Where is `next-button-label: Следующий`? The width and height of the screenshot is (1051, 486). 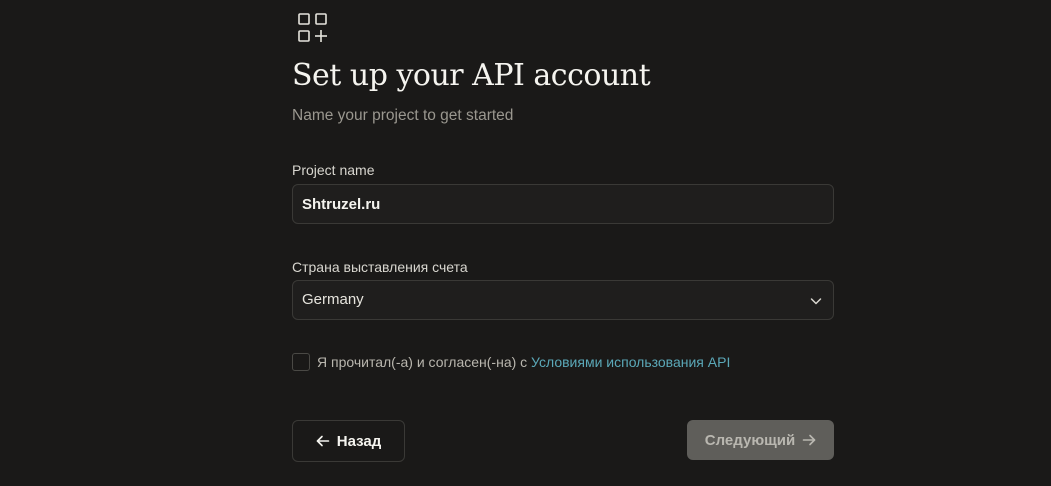
next-button-label: Следующий is located at coordinates (750, 440).